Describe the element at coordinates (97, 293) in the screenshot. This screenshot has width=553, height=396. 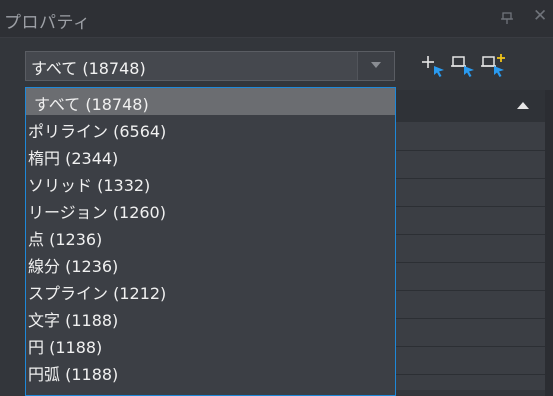
I see `filter-option-label: スプライン (1212)` at that location.